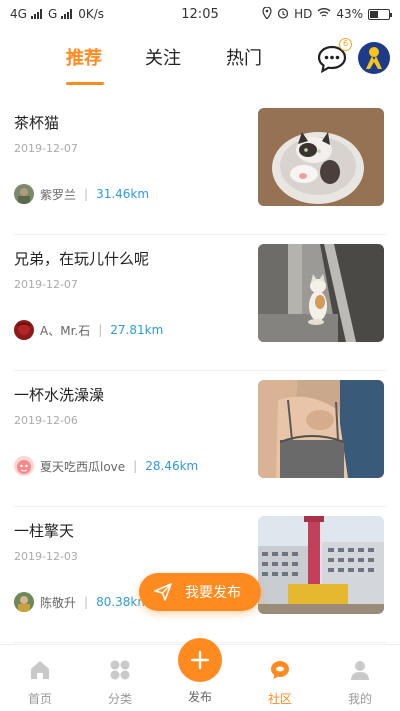  I want to click on distance-label: 27.81km, so click(137, 330).